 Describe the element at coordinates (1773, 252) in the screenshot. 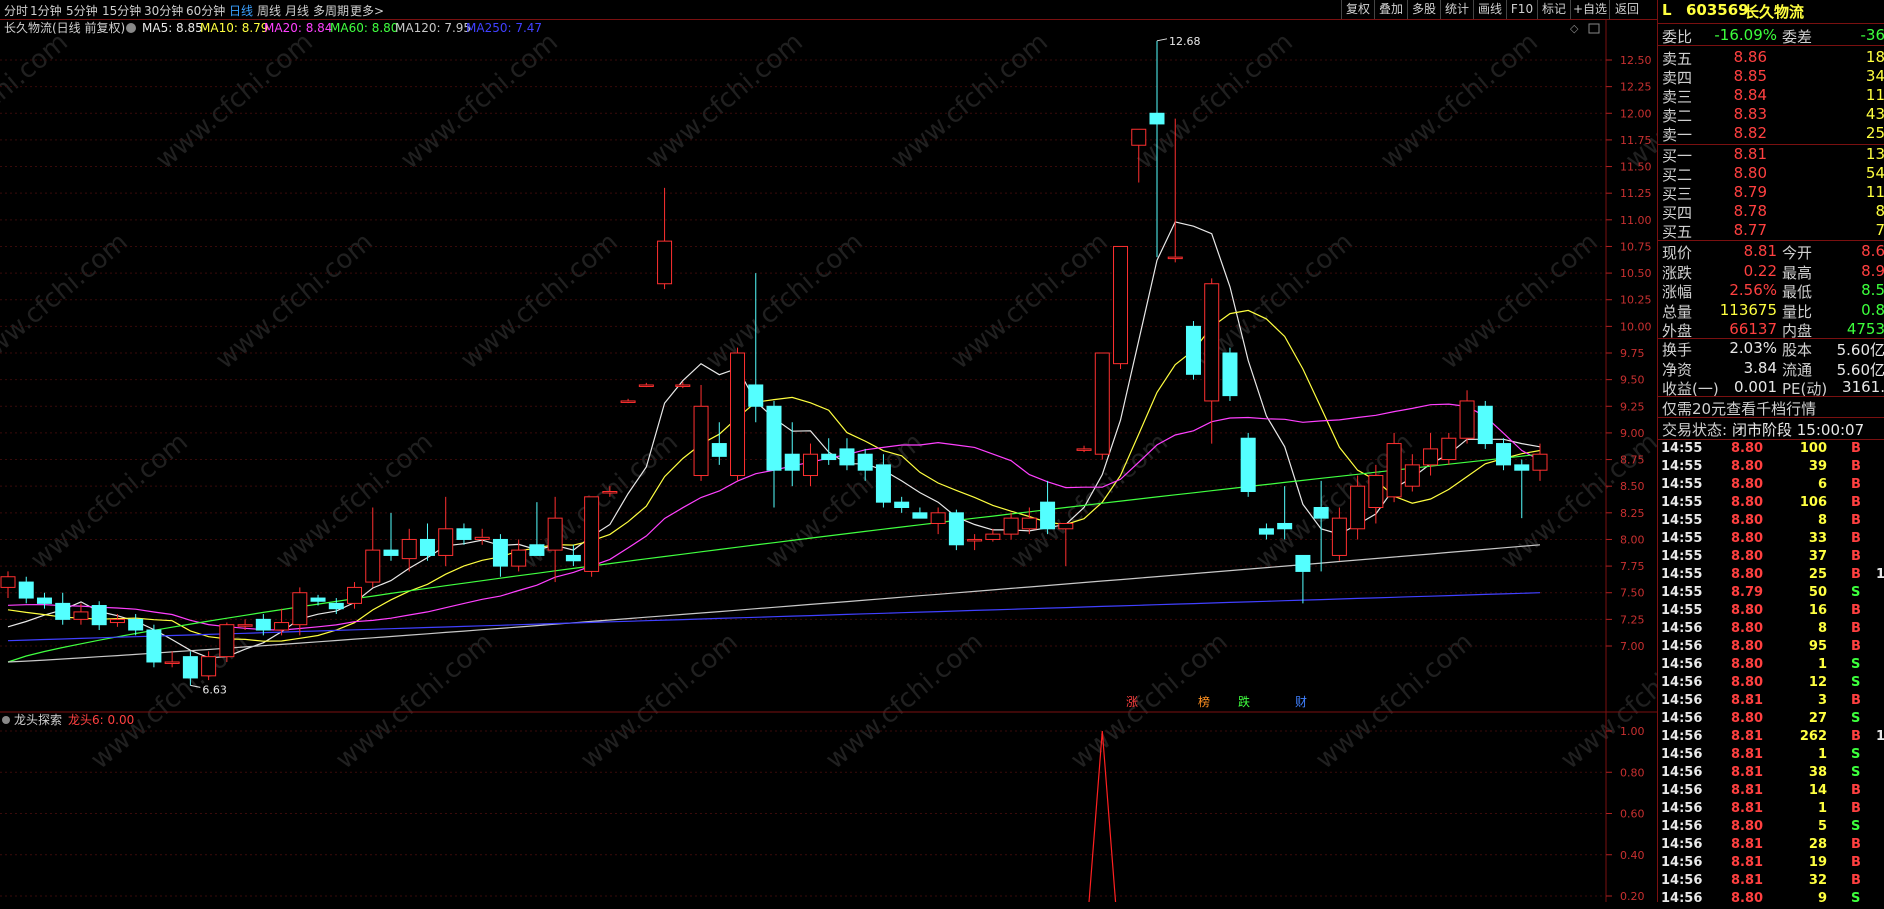

I see `stat-row: 现价8.81今开8.6` at that location.